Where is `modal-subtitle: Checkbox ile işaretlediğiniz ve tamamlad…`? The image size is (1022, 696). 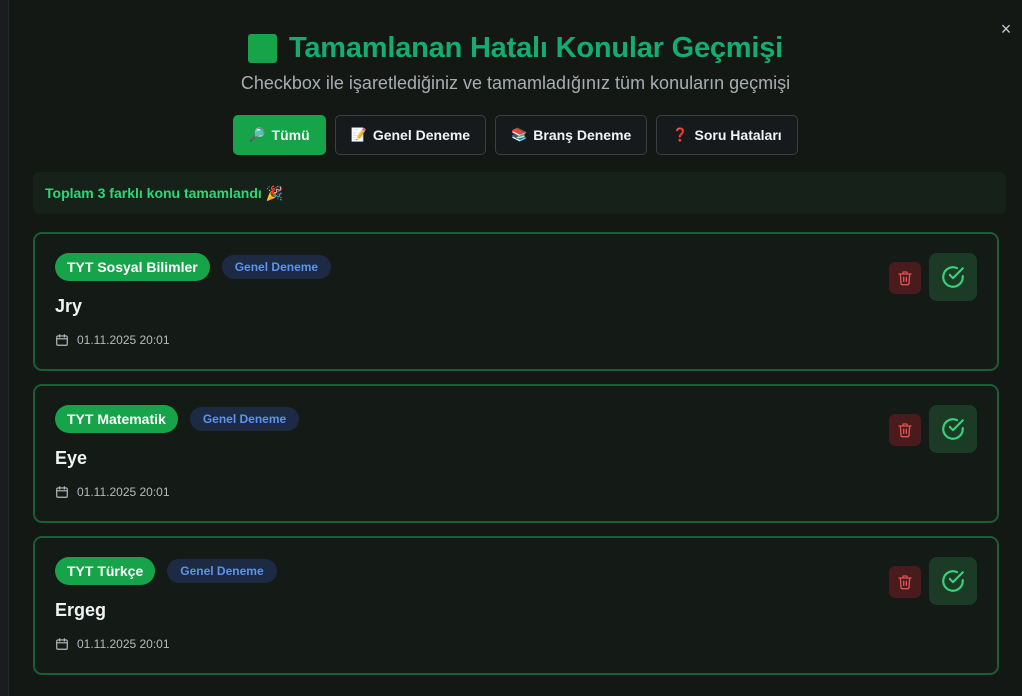 modal-subtitle: Checkbox ile işaretlediğiniz ve tamamlad… is located at coordinates (515, 83).